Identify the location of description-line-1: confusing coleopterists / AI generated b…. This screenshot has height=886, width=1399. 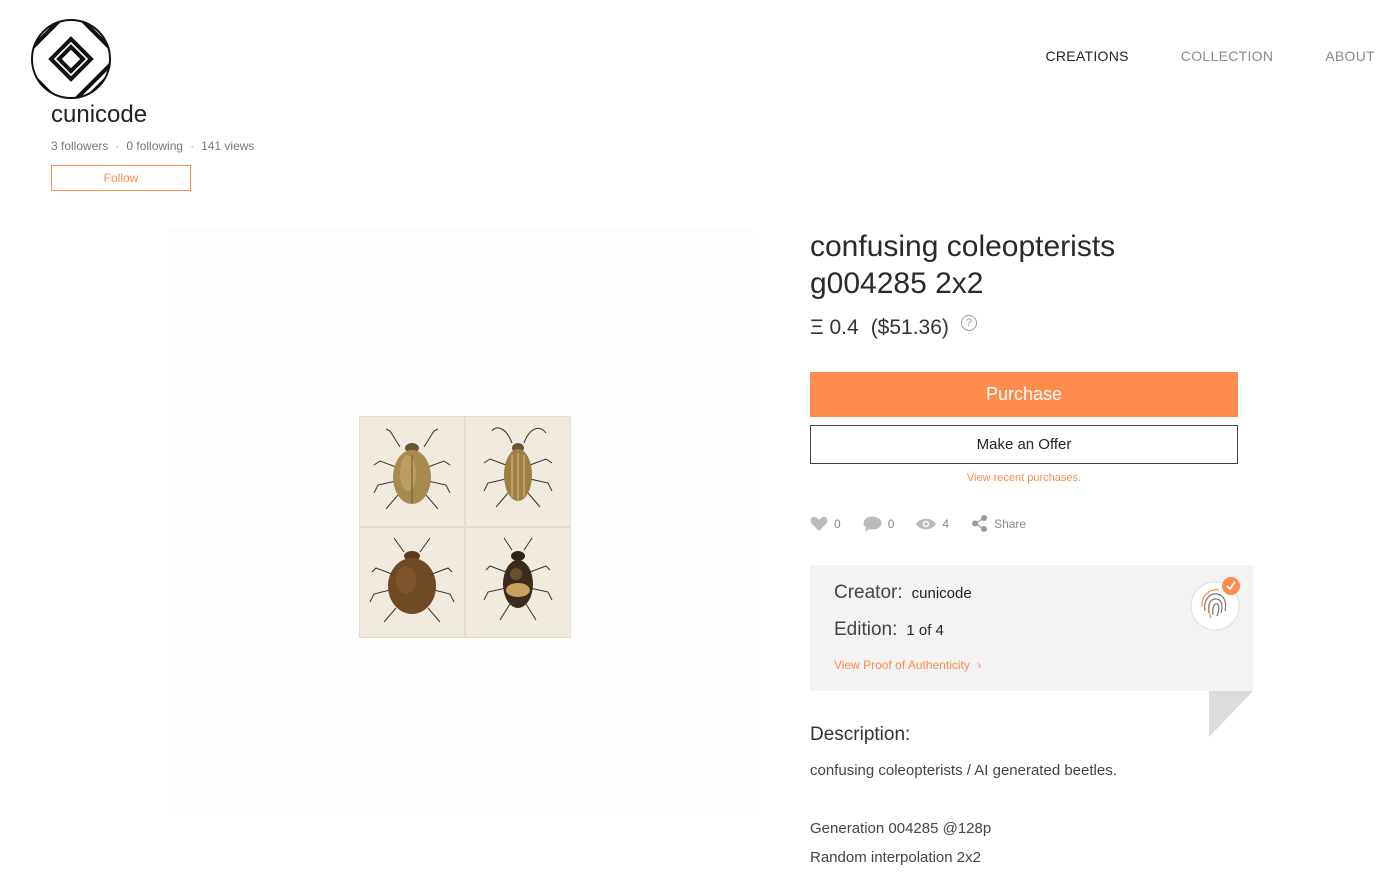
(963, 770).